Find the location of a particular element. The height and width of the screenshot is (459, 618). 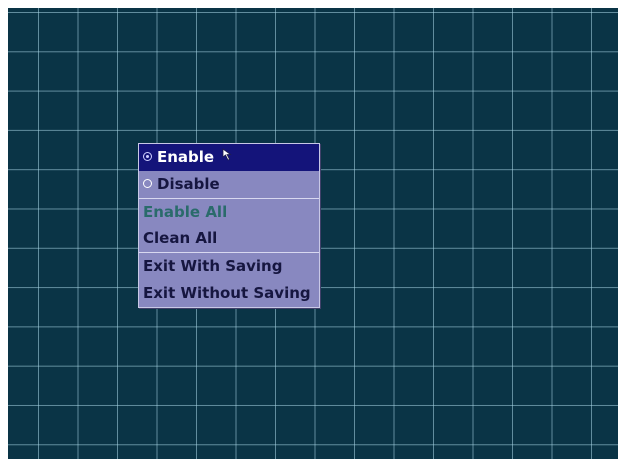

menu-item-enable-all: Enable All is located at coordinates (229, 212).